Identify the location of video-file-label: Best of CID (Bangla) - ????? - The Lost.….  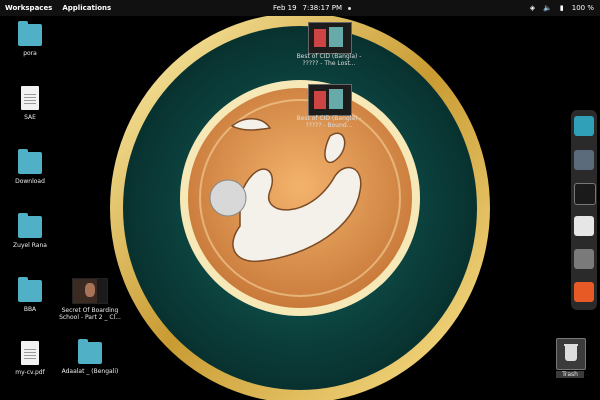
(329, 60).